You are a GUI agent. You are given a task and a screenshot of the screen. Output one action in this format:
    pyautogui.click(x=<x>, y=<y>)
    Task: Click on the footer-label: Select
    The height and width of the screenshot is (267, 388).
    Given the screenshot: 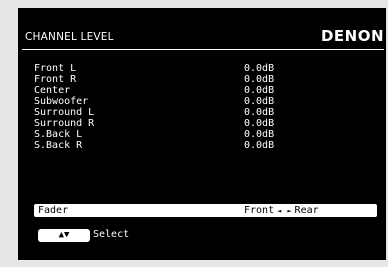 What is the action you would take?
    pyautogui.click(x=111, y=234)
    